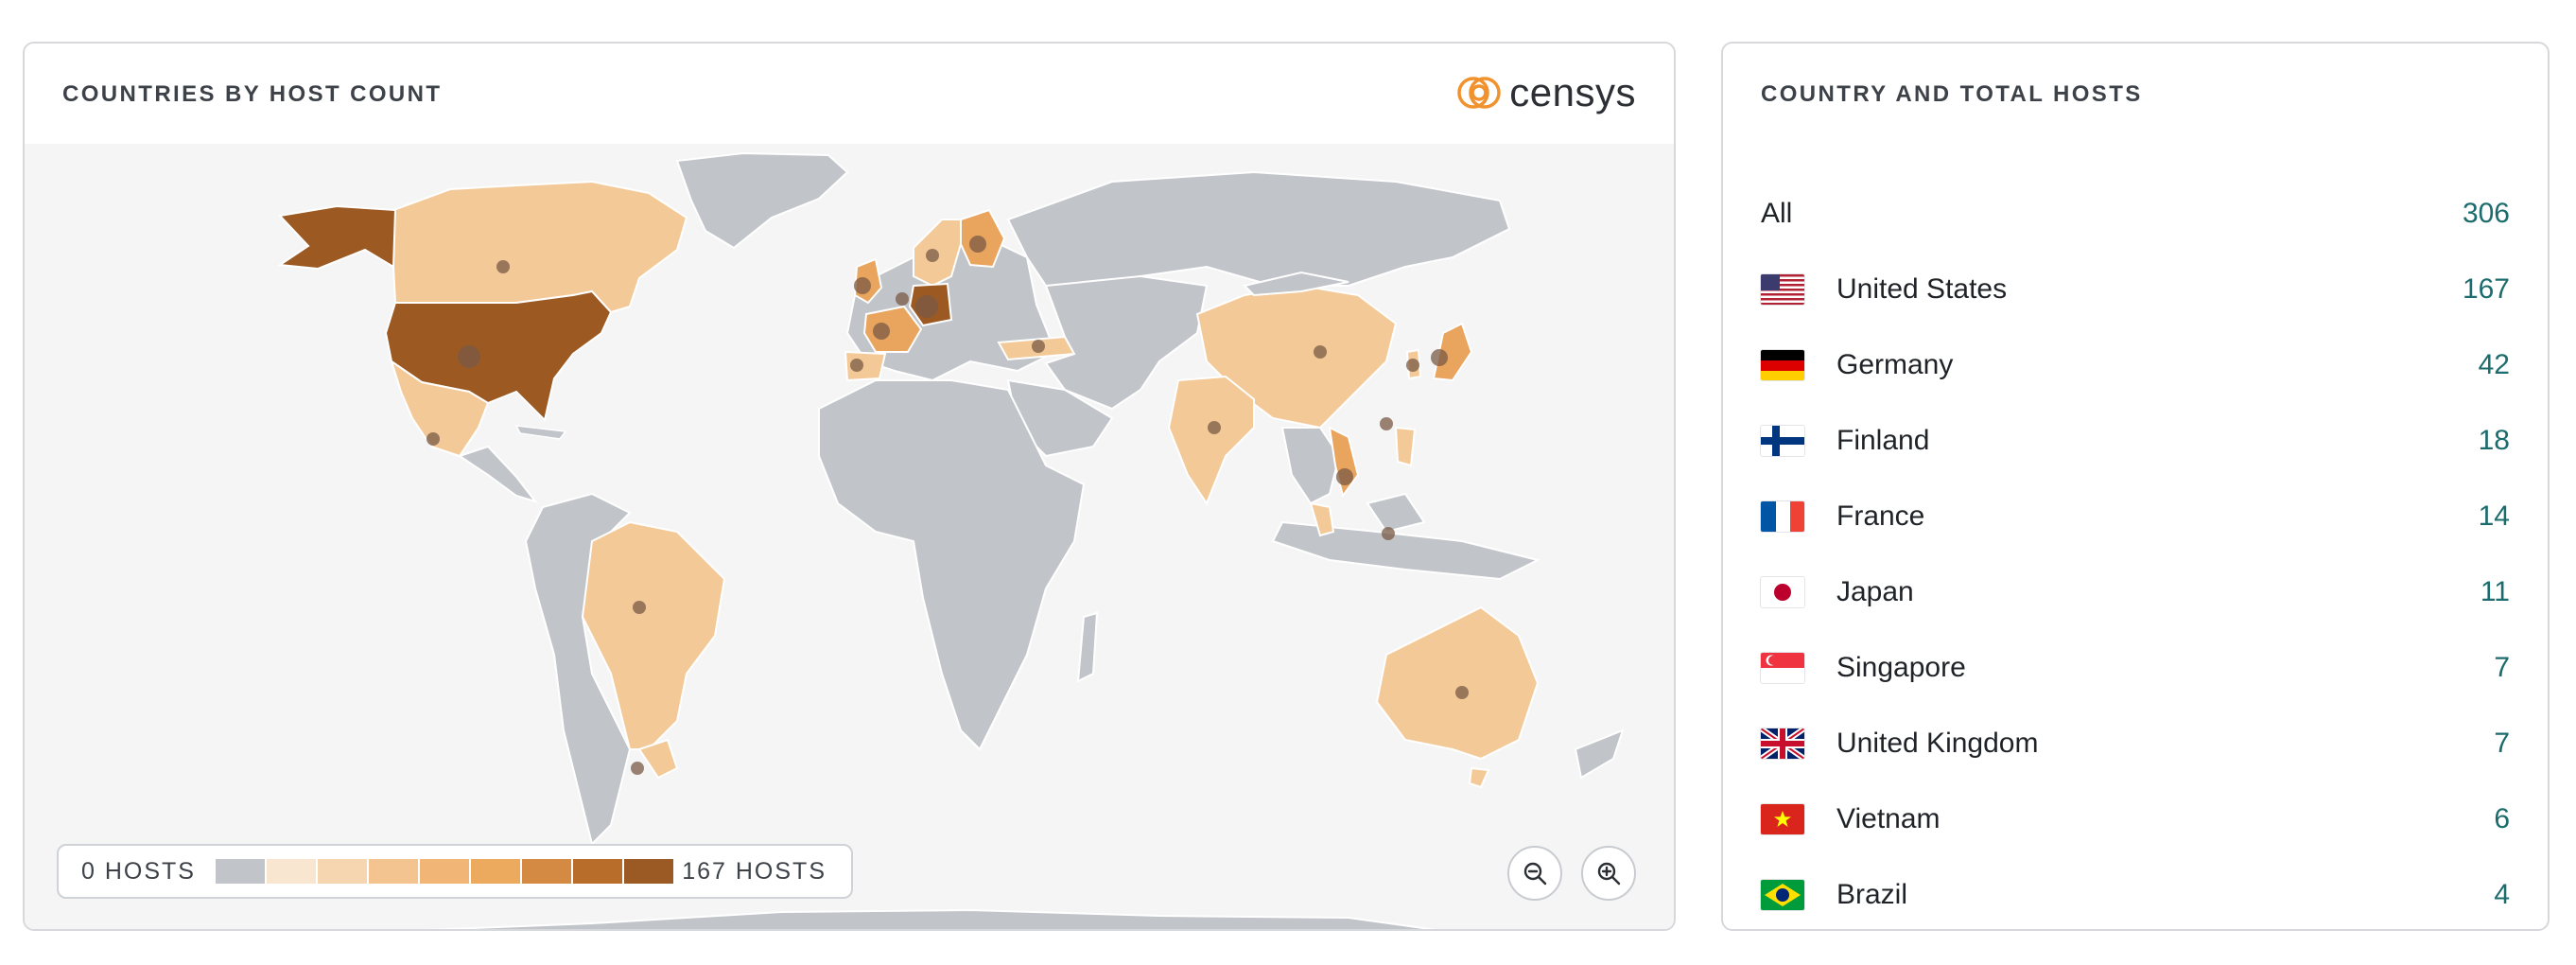 This screenshot has width=2576, height=965. Describe the element at coordinates (1782, 289) in the screenshot. I see `us-flag-icon` at that location.